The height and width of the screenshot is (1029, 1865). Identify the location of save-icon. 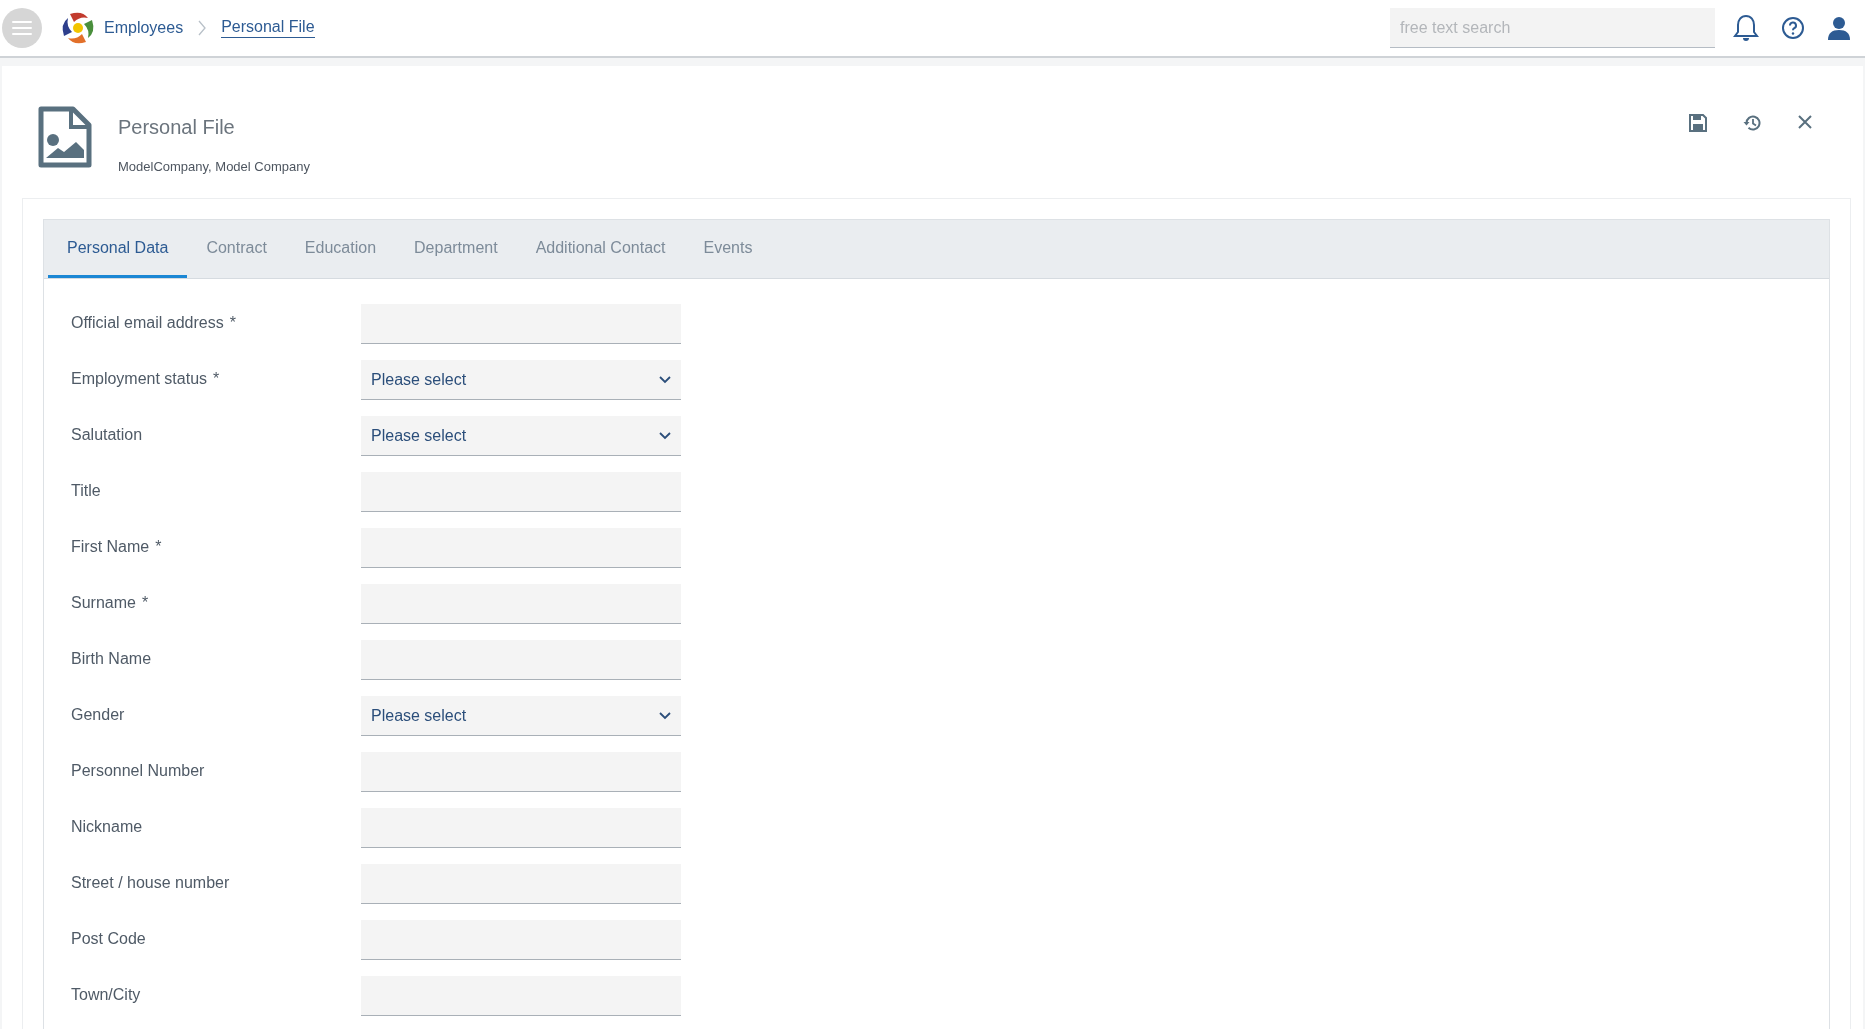
(1698, 123).